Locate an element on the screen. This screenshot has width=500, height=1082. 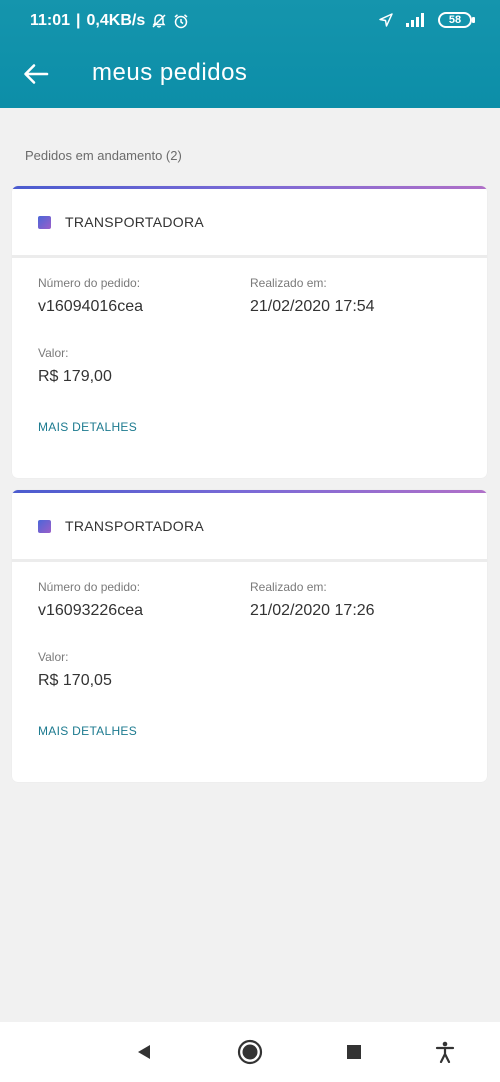
order-number: v16093226cea is located at coordinates (90, 610).